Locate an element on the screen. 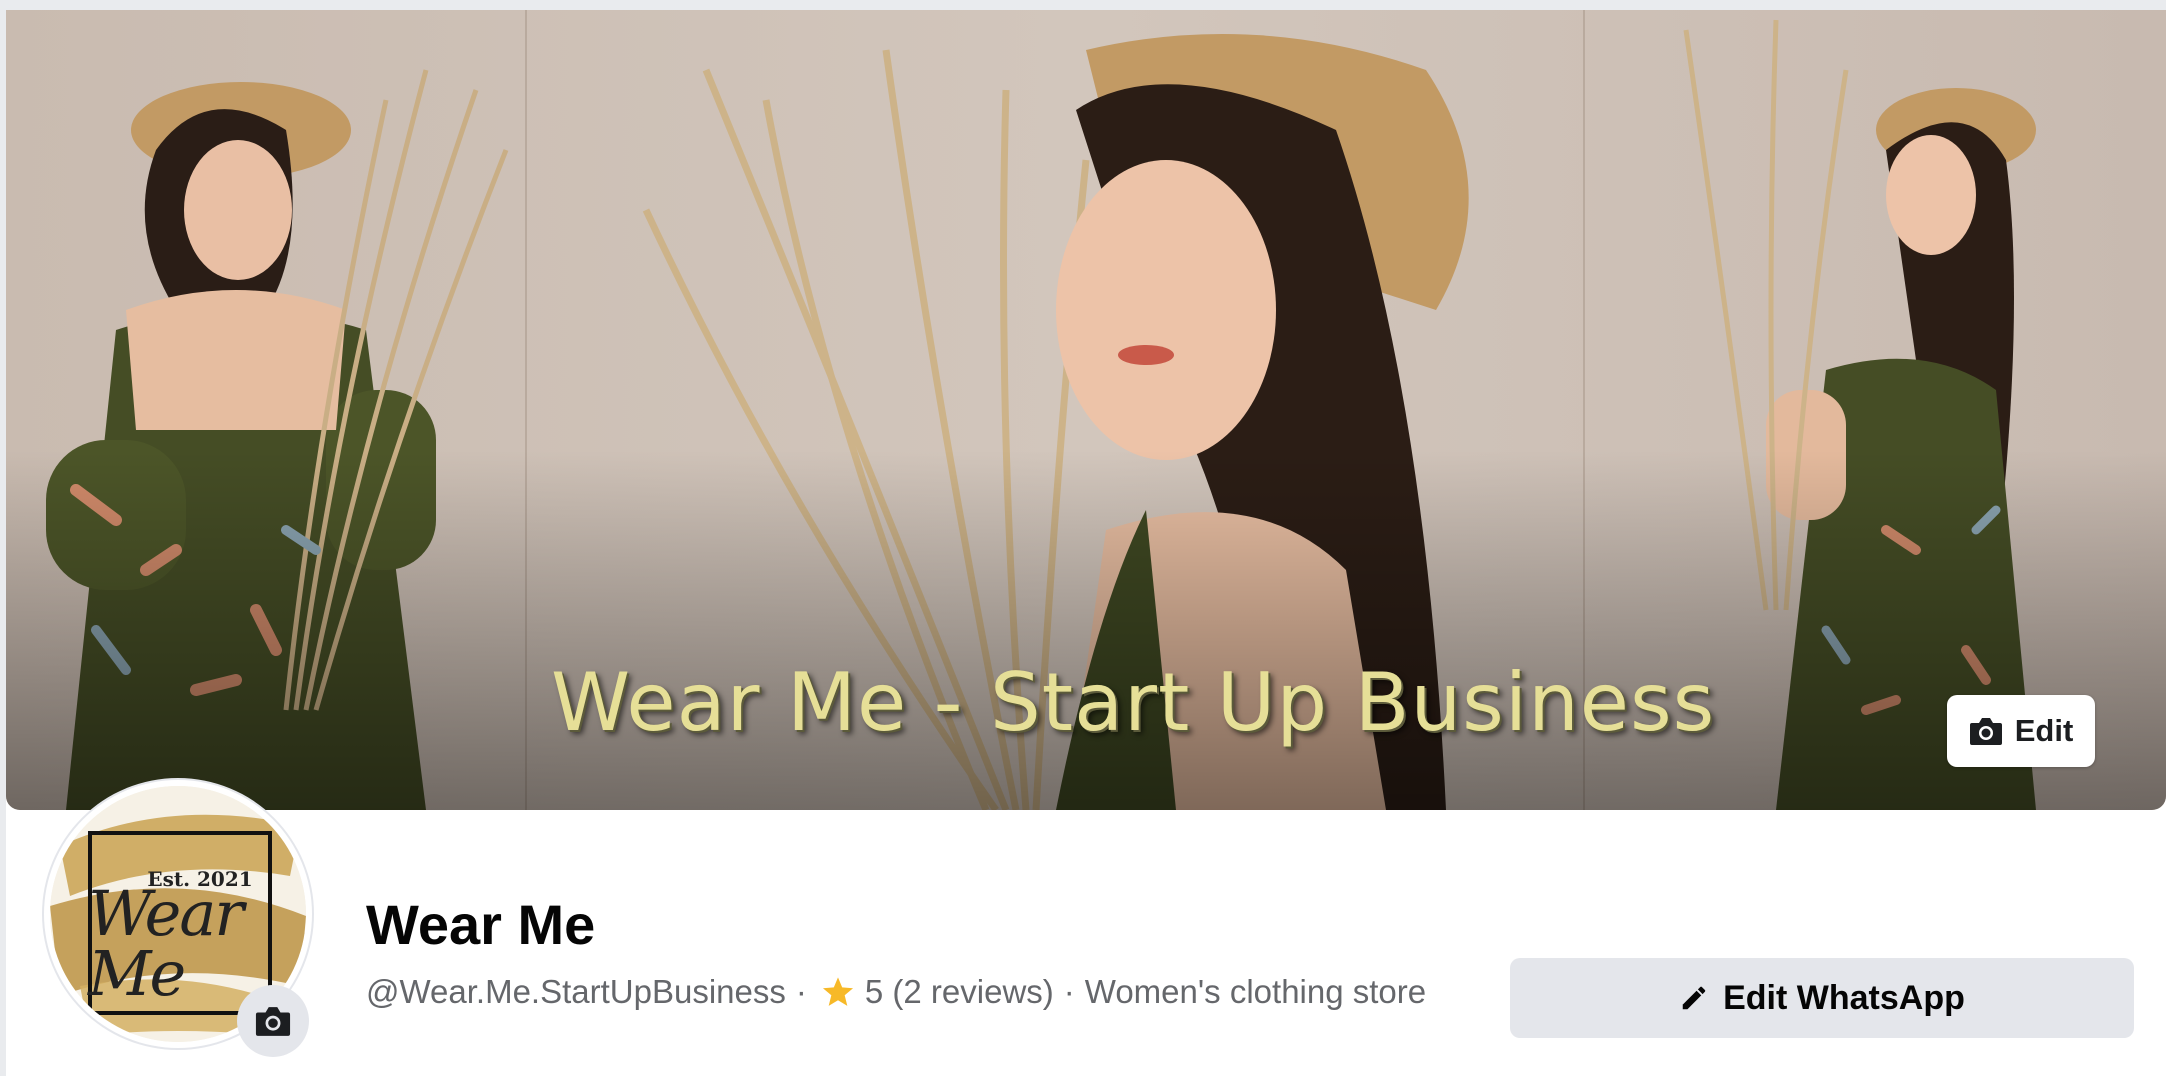 The width and height of the screenshot is (2166, 1076). rating-text: 5 (2 reviews) is located at coordinates (959, 992).